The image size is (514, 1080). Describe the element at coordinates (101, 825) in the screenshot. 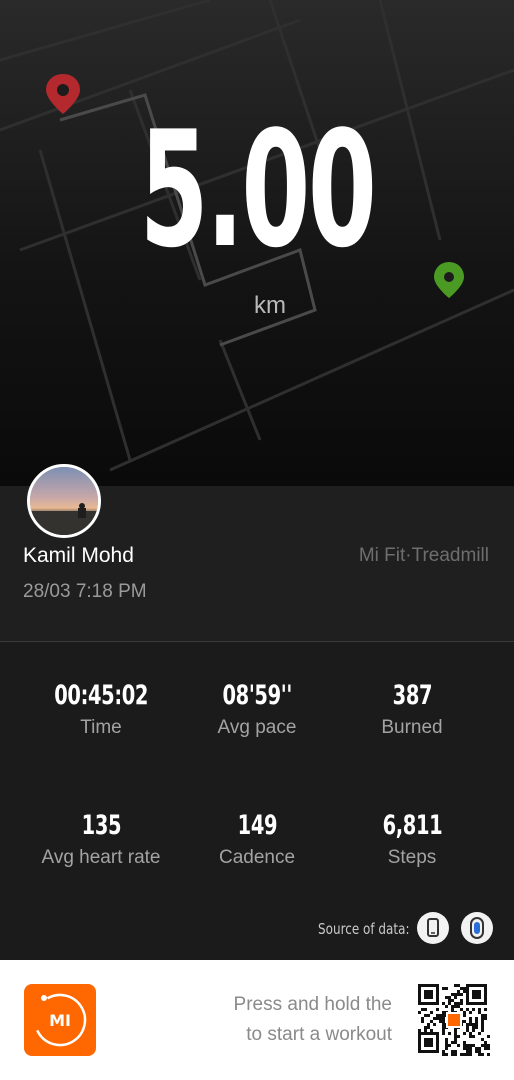

I see `stat-value: 135` at that location.